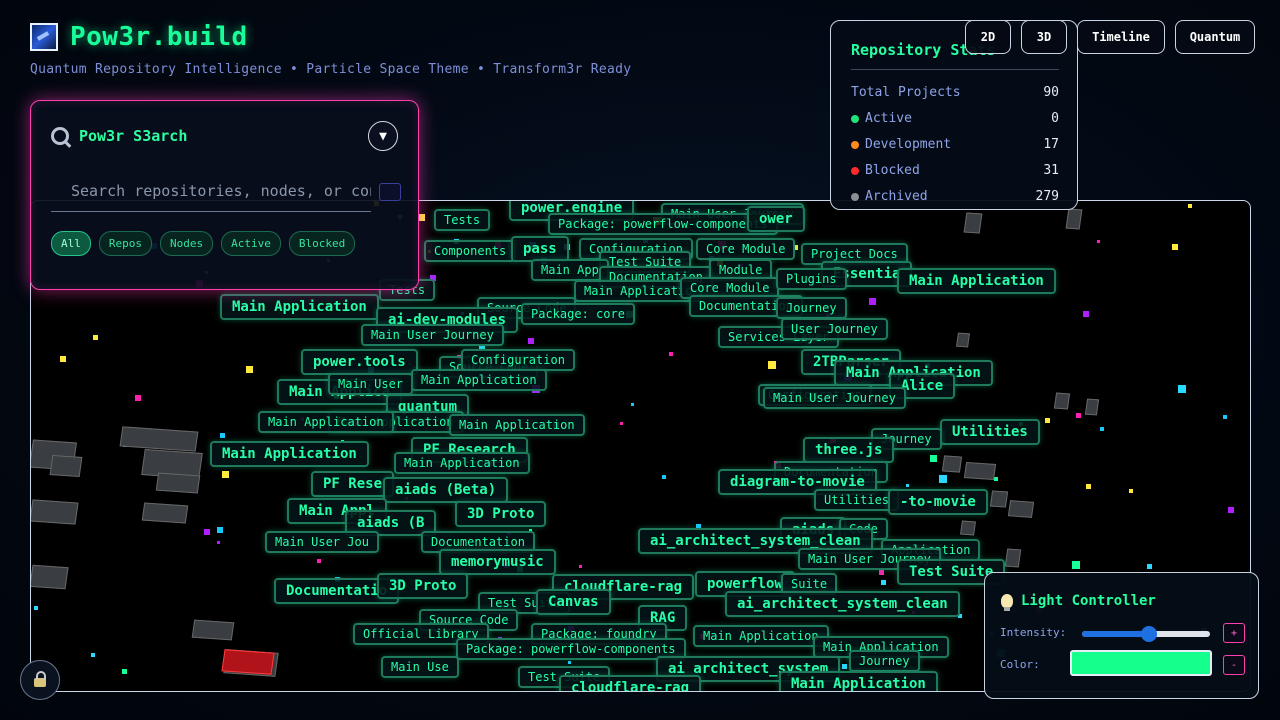 This screenshot has width=1280, height=720. I want to click on filter-chip-blocked: Blocked, so click(322, 243).